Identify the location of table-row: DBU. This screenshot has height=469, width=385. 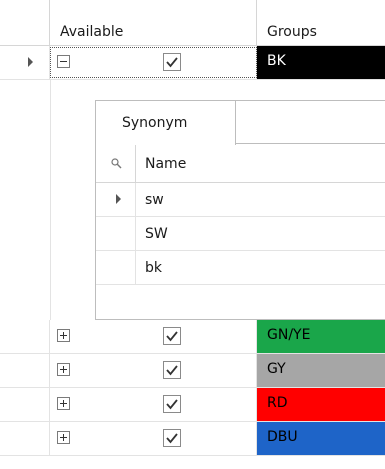
(192, 439).